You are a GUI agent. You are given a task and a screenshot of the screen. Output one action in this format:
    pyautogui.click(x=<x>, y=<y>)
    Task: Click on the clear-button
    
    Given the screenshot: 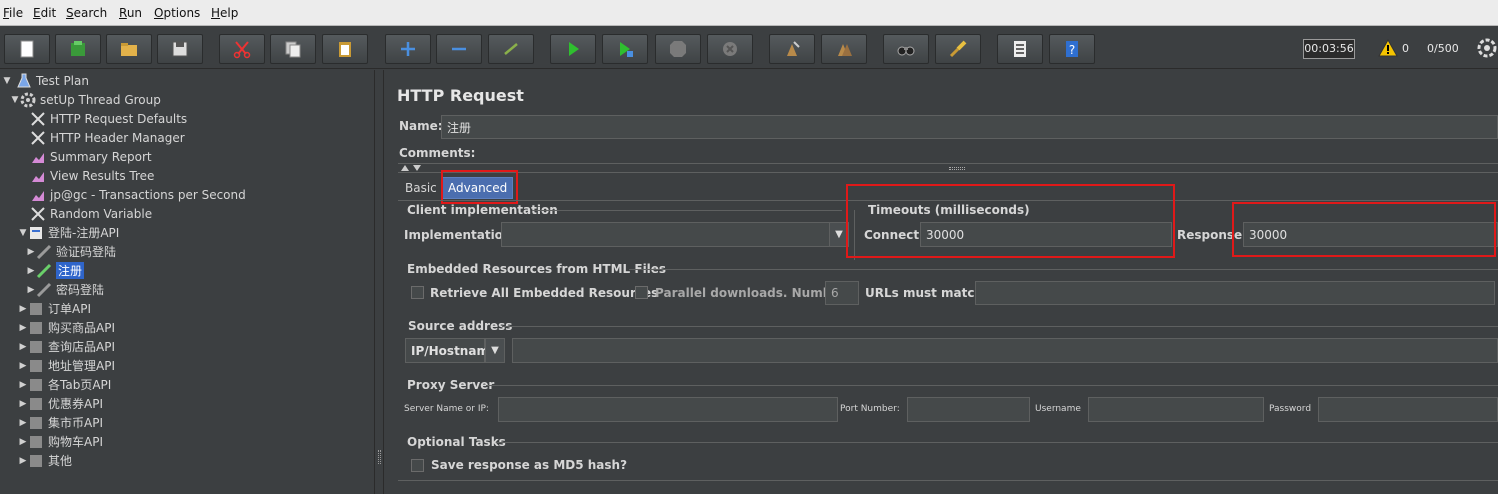 What is the action you would take?
    pyautogui.click(x=792, y=49)
    